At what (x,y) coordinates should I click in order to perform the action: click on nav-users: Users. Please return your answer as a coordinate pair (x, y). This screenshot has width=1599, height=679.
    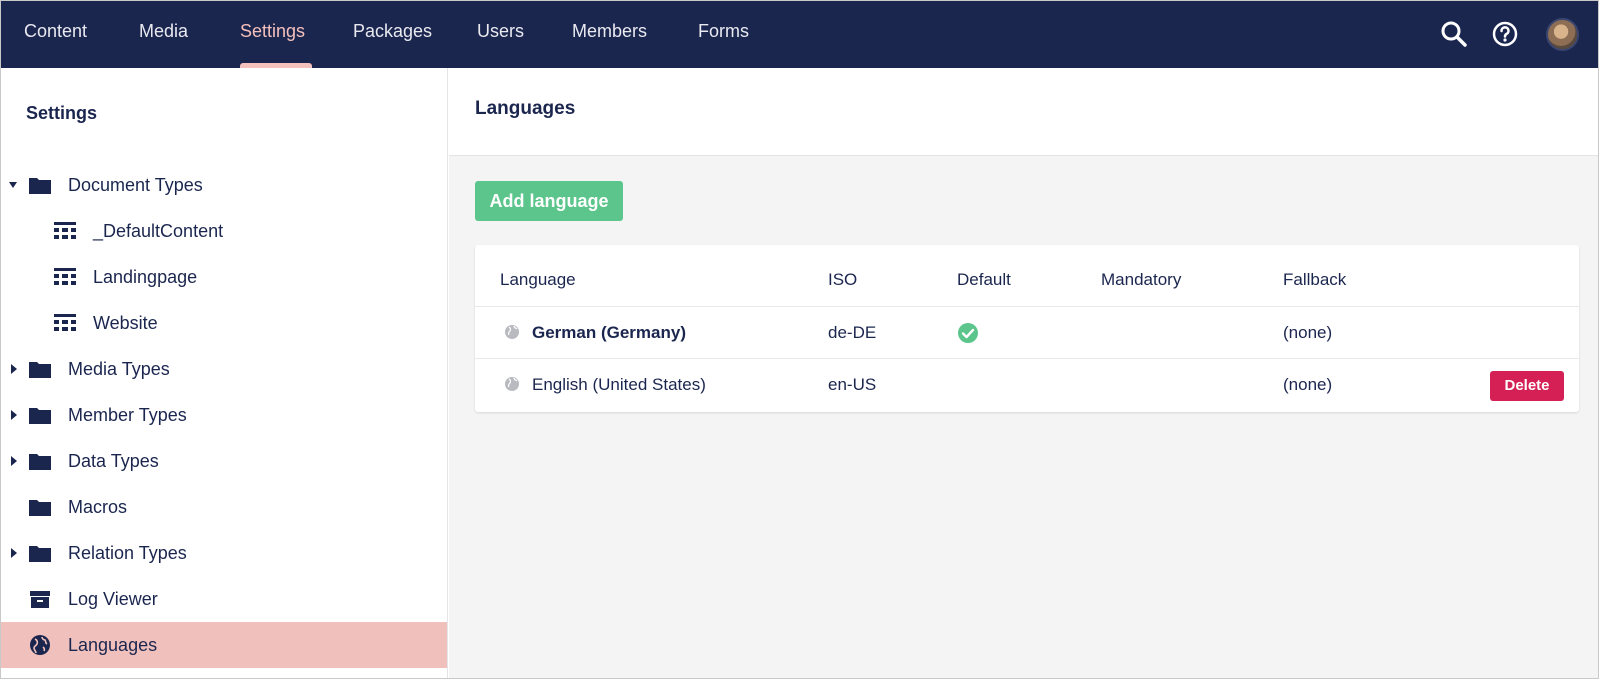
    Looking at the image, I should click on (500, 31).